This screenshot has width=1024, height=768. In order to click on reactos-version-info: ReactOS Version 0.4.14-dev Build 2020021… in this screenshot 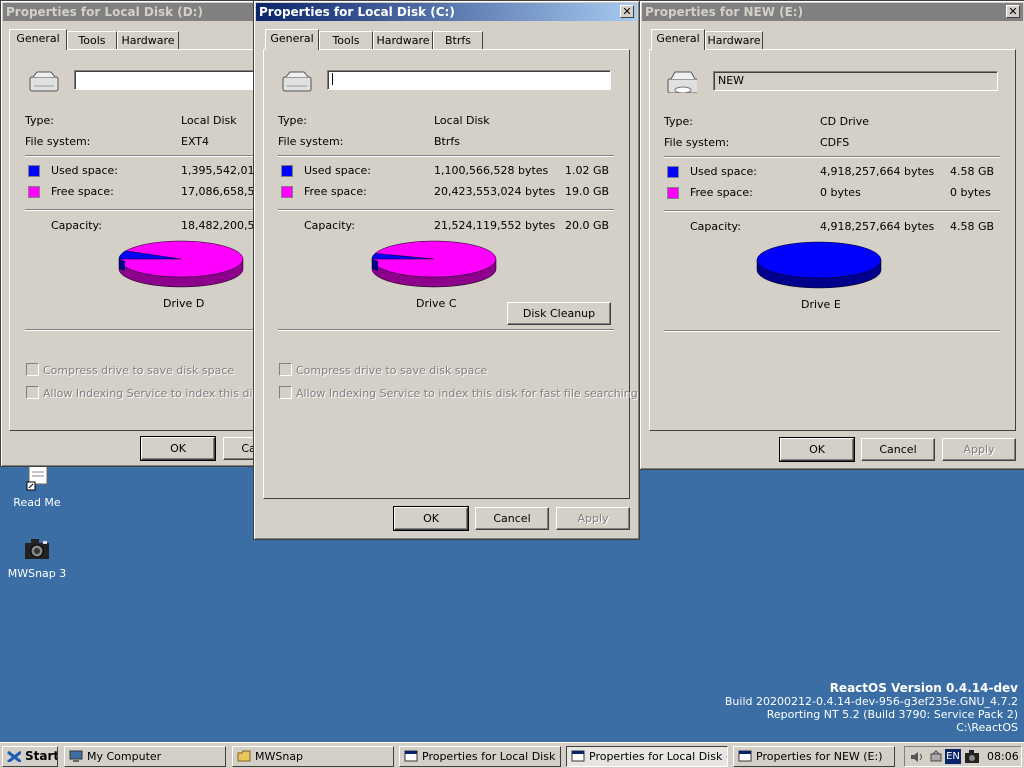, I will do `click(871, 708)`.